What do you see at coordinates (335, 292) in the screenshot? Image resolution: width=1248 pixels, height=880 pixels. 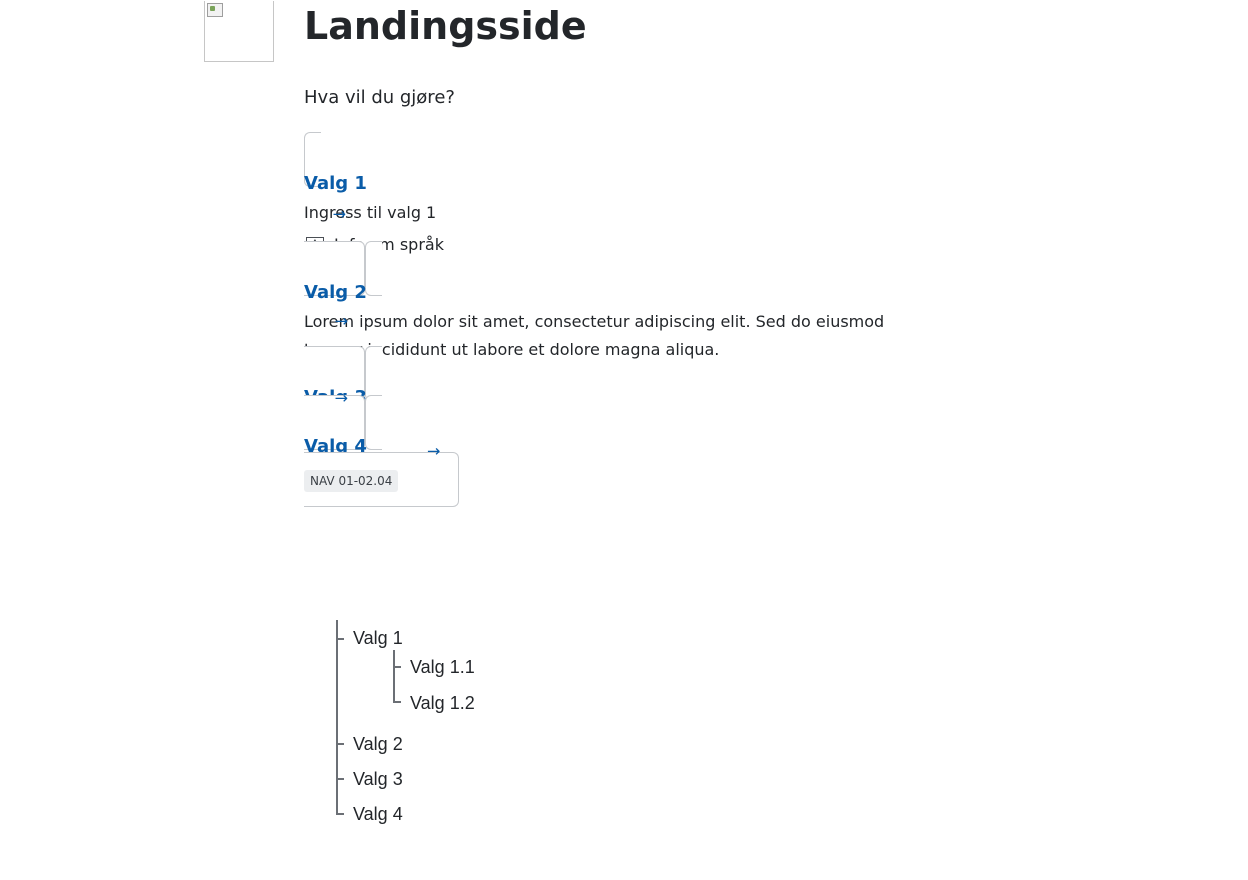 I see `link-panel-title: Valg 2` at bounding box center [335, 292].